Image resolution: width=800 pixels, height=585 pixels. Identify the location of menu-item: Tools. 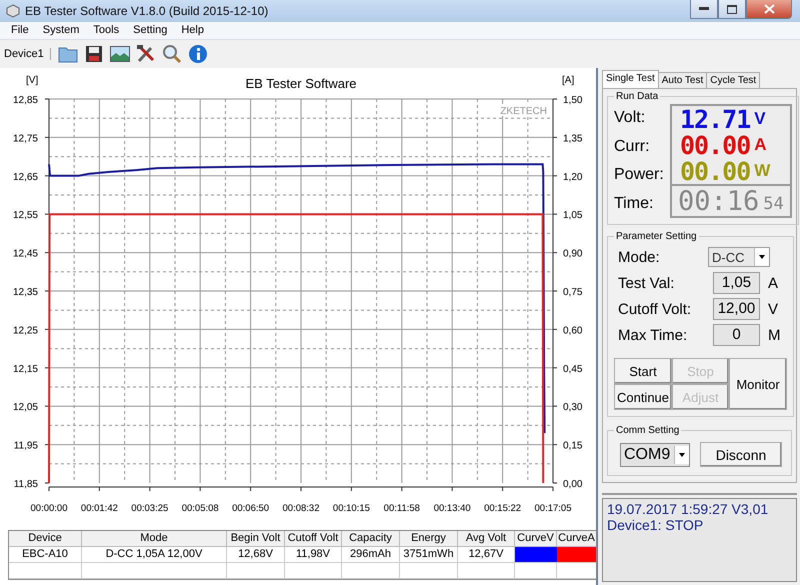
(106, 30).